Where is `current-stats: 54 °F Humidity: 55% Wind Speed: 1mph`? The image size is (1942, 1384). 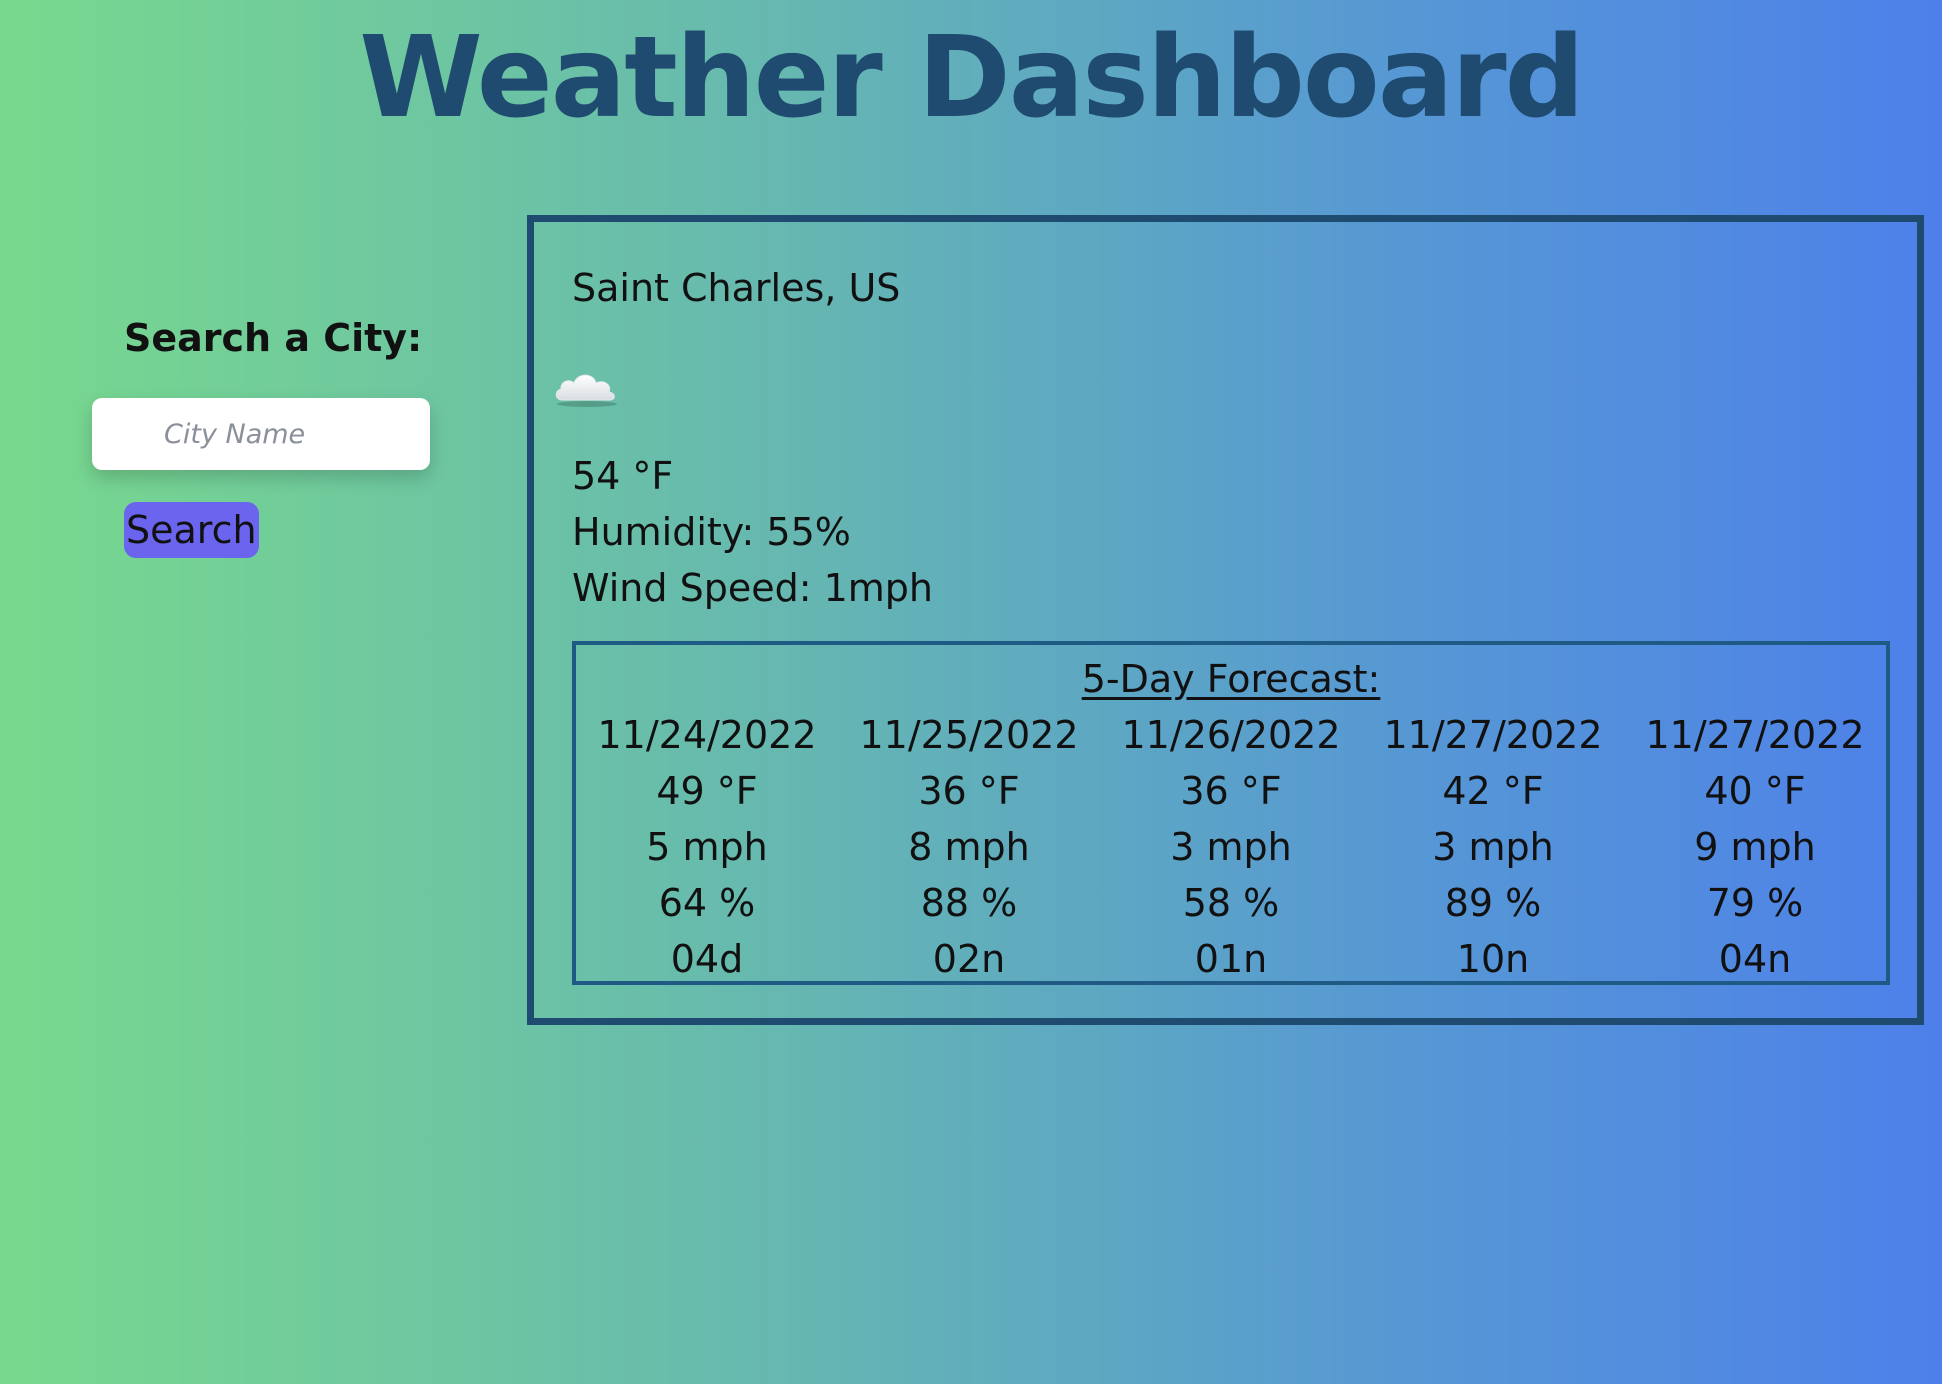 current-stats: 54 °F Humidity: 55% Wind Speed: 1mph is located at coordinates (752, 532).